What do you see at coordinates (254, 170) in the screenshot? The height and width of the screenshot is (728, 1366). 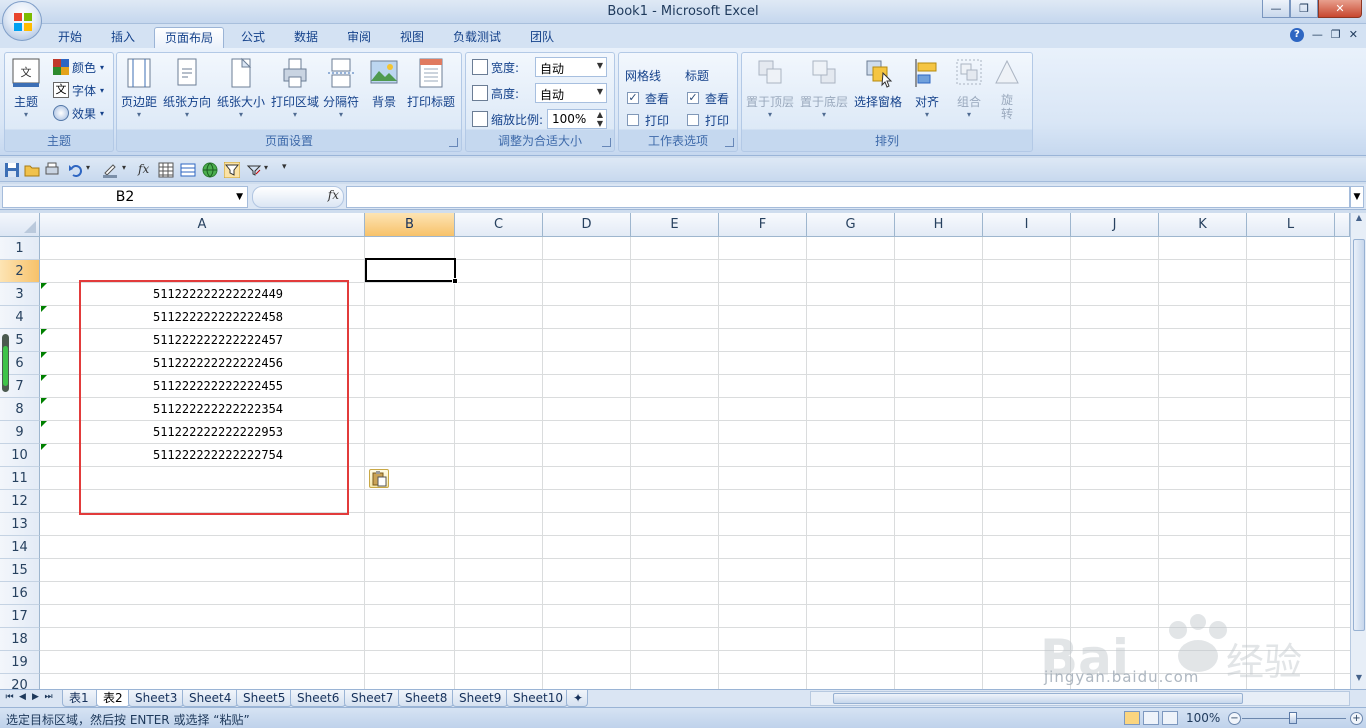 I see `sort-icon` at bounding box center [254, 170].